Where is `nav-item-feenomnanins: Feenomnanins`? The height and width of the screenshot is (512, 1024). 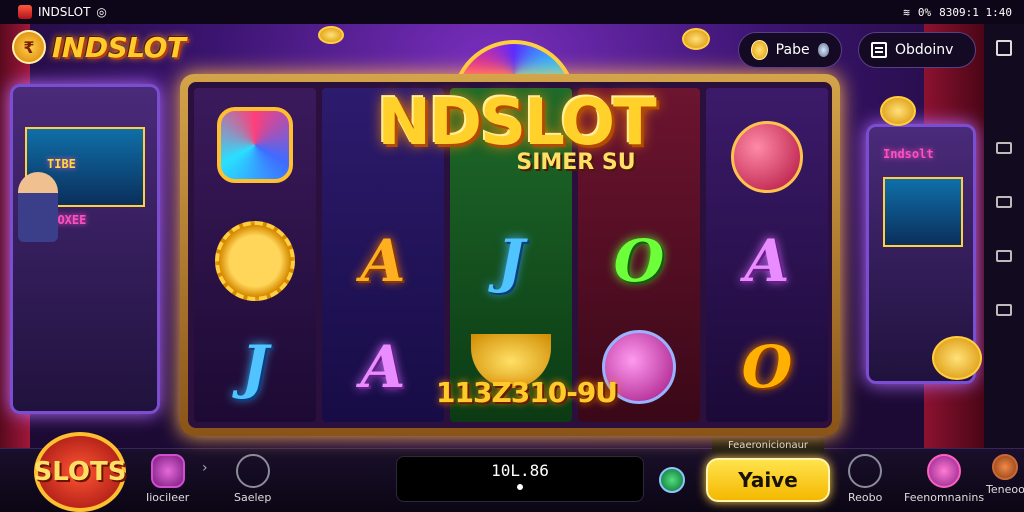
nav-item-feenomnanins: Feenomnanins is located at coordinates (944, 479).